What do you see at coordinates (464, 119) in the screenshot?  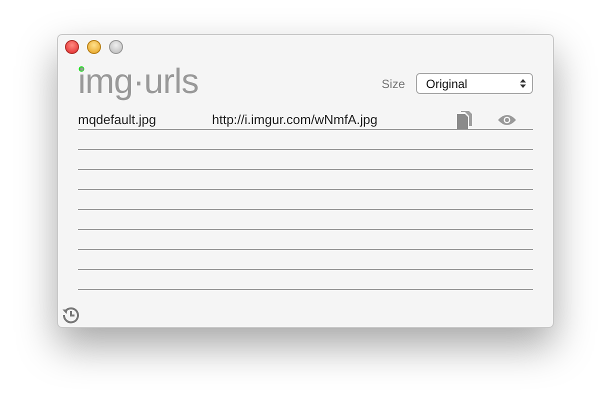 I see `copy-icon` at bounding box center [464, 119].